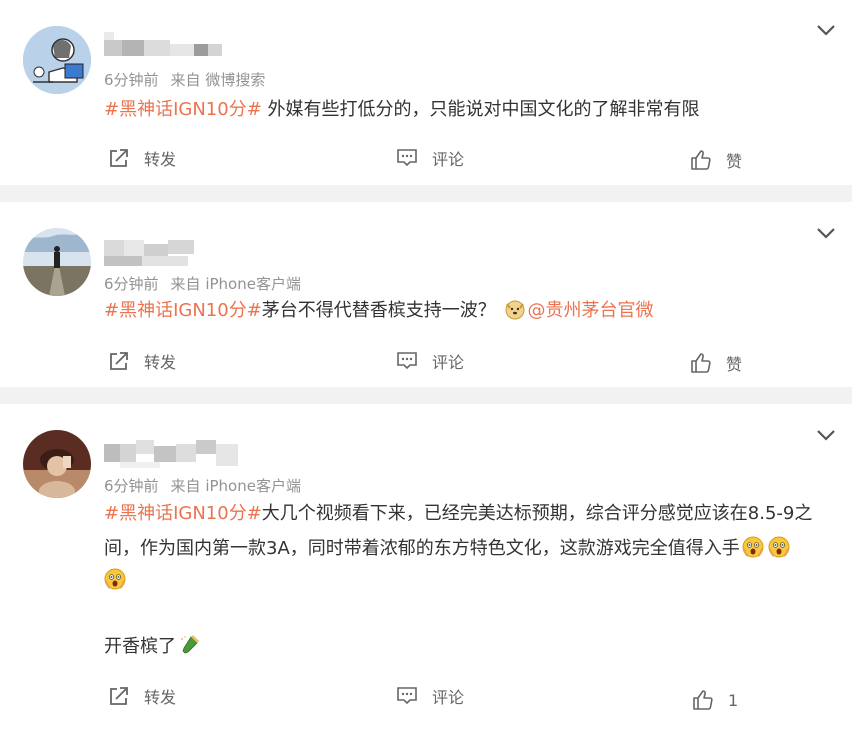 The width and height of the screenshot is (852, 735). I want to click on post-content: #黑神话IGN10分#茅台不得代替香槟支持一波？ @贵州茅台官微, so click(469, 311).